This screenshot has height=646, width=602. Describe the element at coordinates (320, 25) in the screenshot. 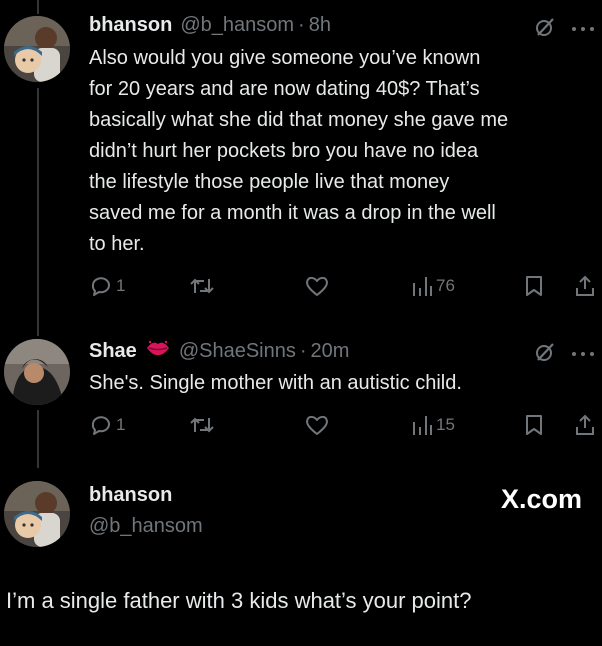

I see `timestamp: 8h` at that location.